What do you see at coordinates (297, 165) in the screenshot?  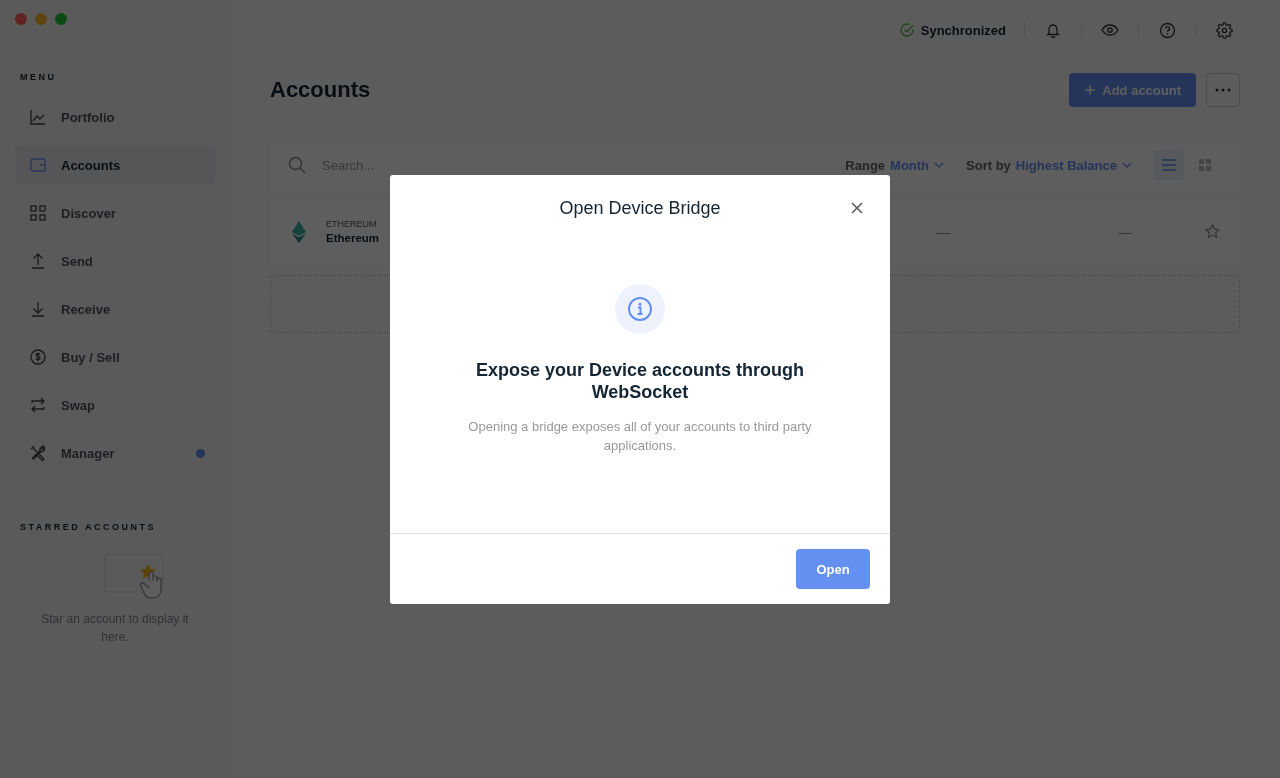 I see `search-icon` at bounding box center [297, 165].